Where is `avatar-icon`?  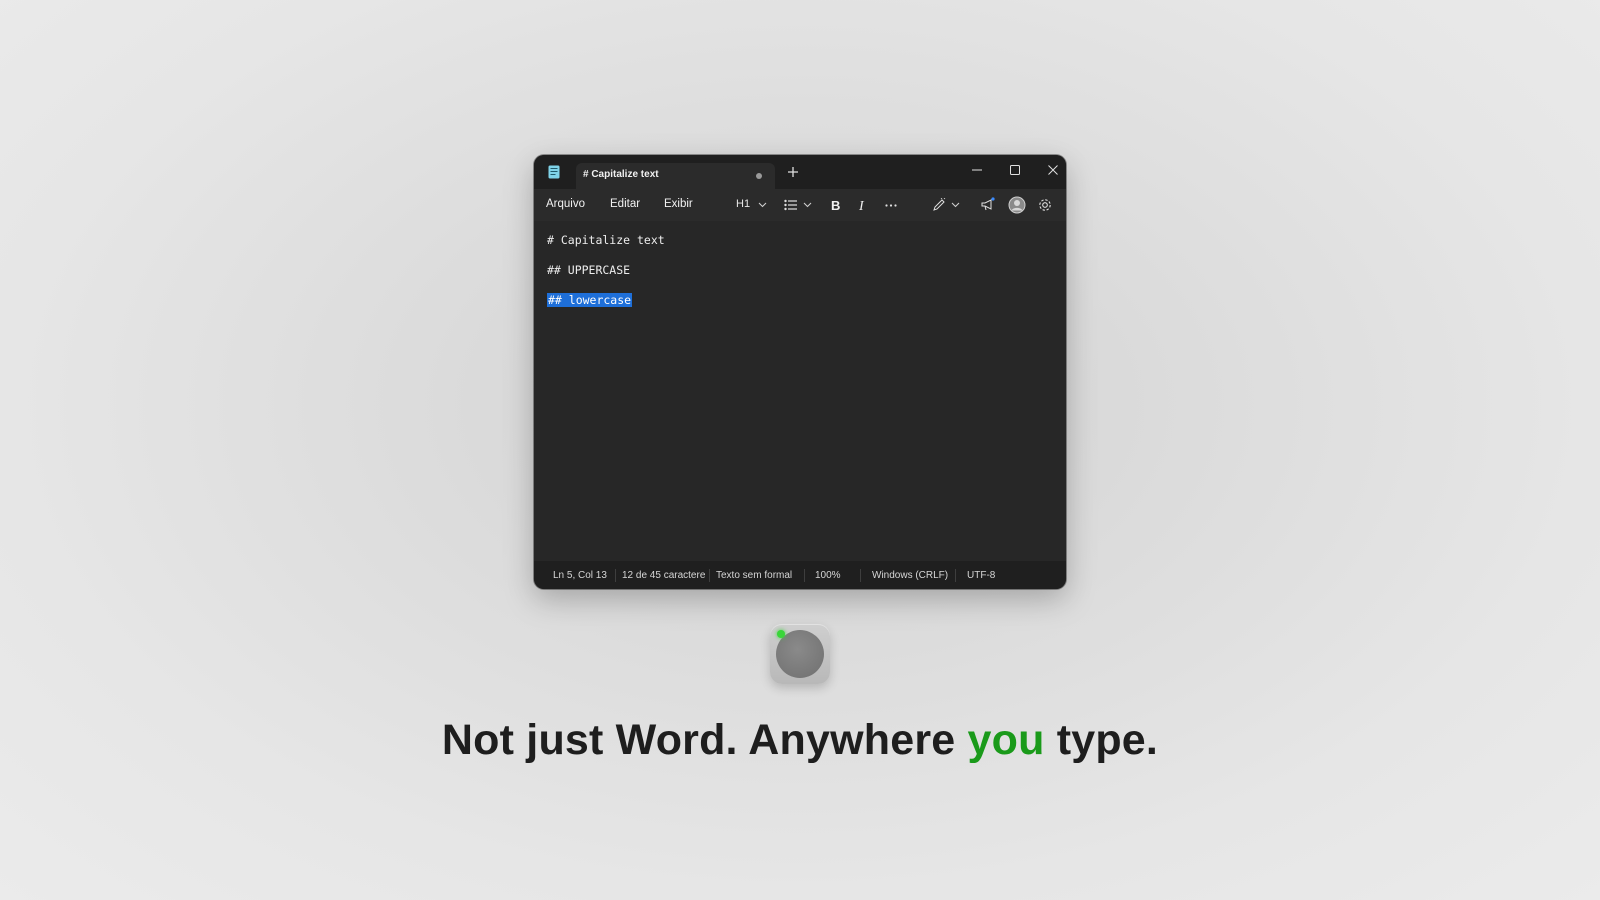
avatar-icon is located at coordinates (1017, 205).